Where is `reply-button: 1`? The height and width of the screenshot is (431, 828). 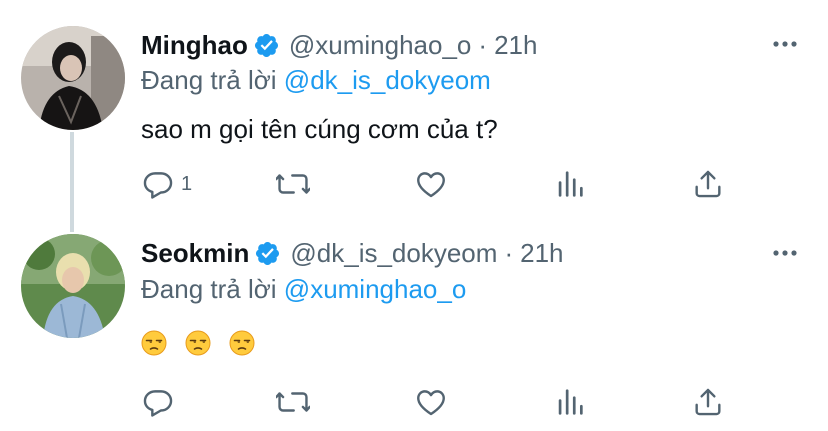
reply-button: 1 is located at coordinates (166, 184).